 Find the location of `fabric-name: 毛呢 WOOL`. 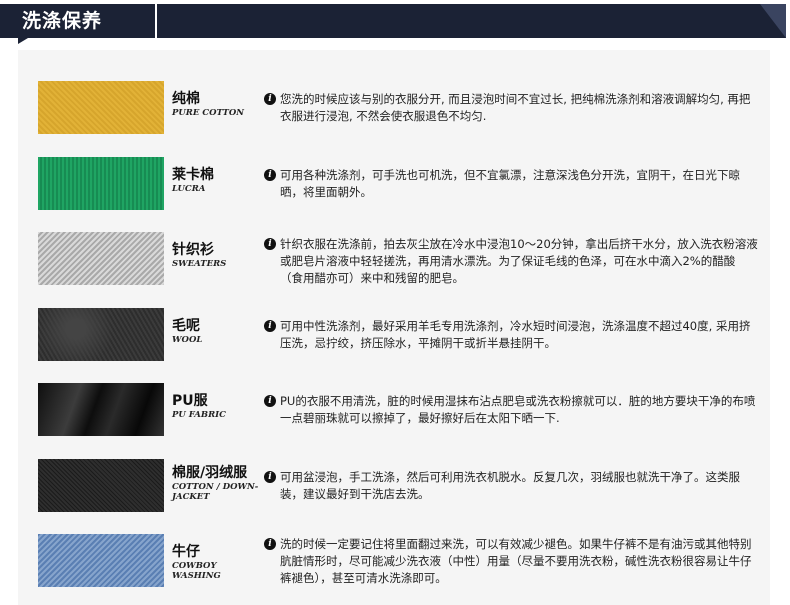

fabric-name: 毛呢 WOOL is located at coordinates (217, 331).